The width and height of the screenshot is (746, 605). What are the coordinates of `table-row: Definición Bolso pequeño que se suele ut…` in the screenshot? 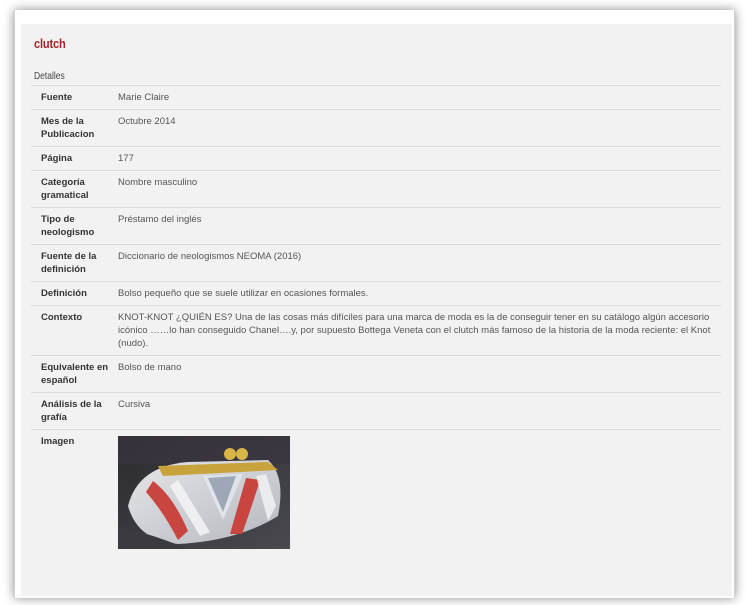 It's located at (376, 293).